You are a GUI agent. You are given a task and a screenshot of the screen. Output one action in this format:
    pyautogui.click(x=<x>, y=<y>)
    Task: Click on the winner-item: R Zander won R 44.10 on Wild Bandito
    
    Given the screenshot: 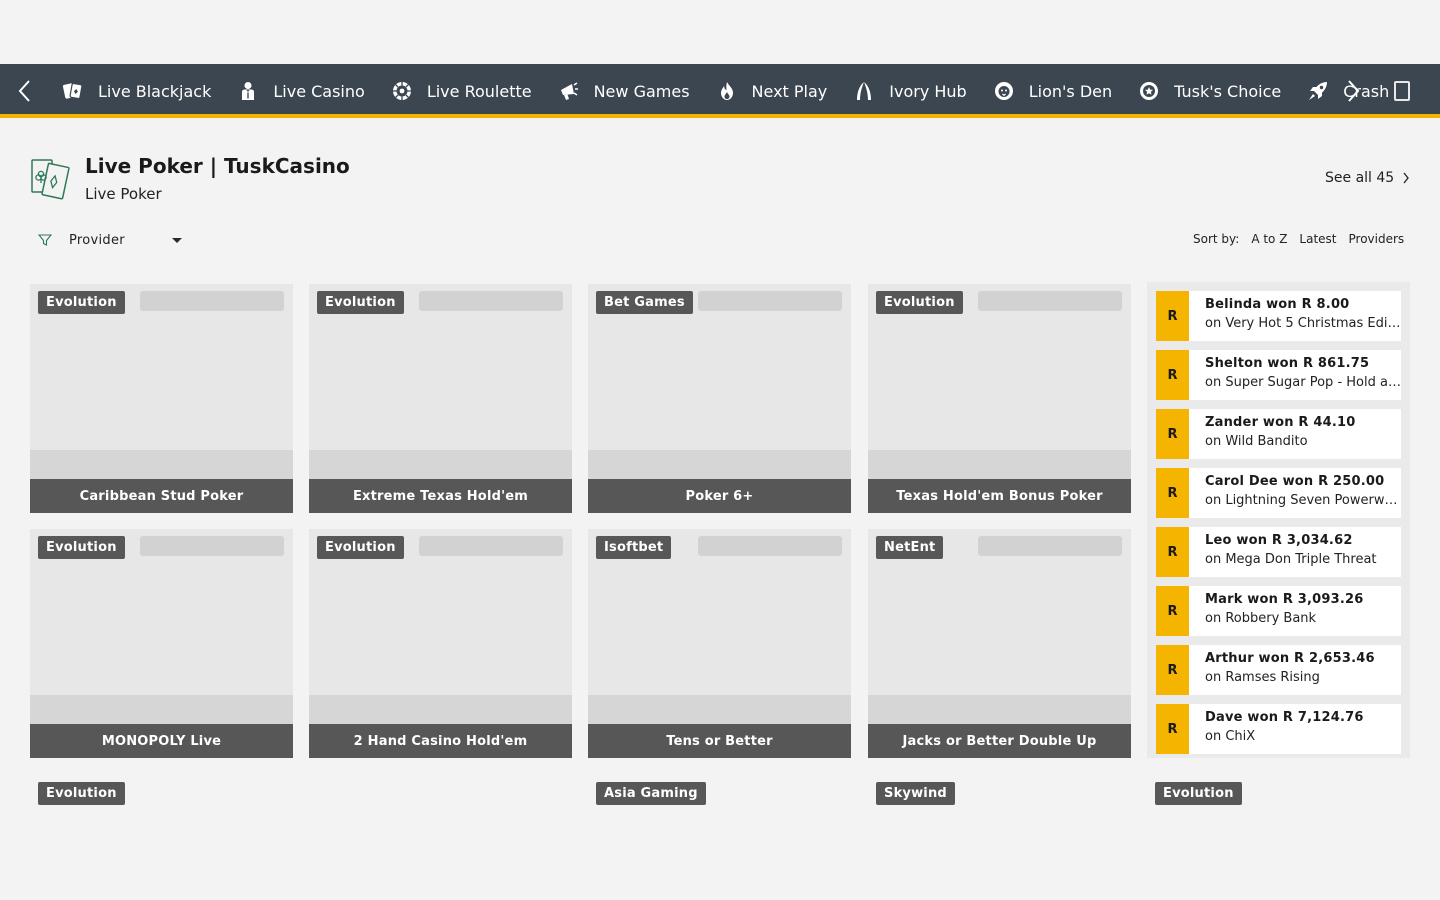 What is the action you would take?
    pyautogui.click(x=1278, y=434)
    